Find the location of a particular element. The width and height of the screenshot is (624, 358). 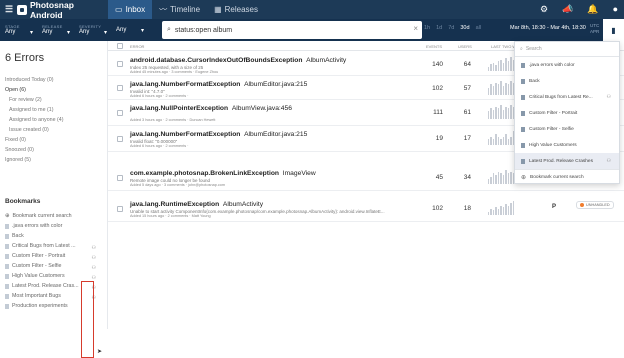

dropdown-bookmark-item: Latest Prod. Release Crashes ⚇ is located at coordinates (567, 161).